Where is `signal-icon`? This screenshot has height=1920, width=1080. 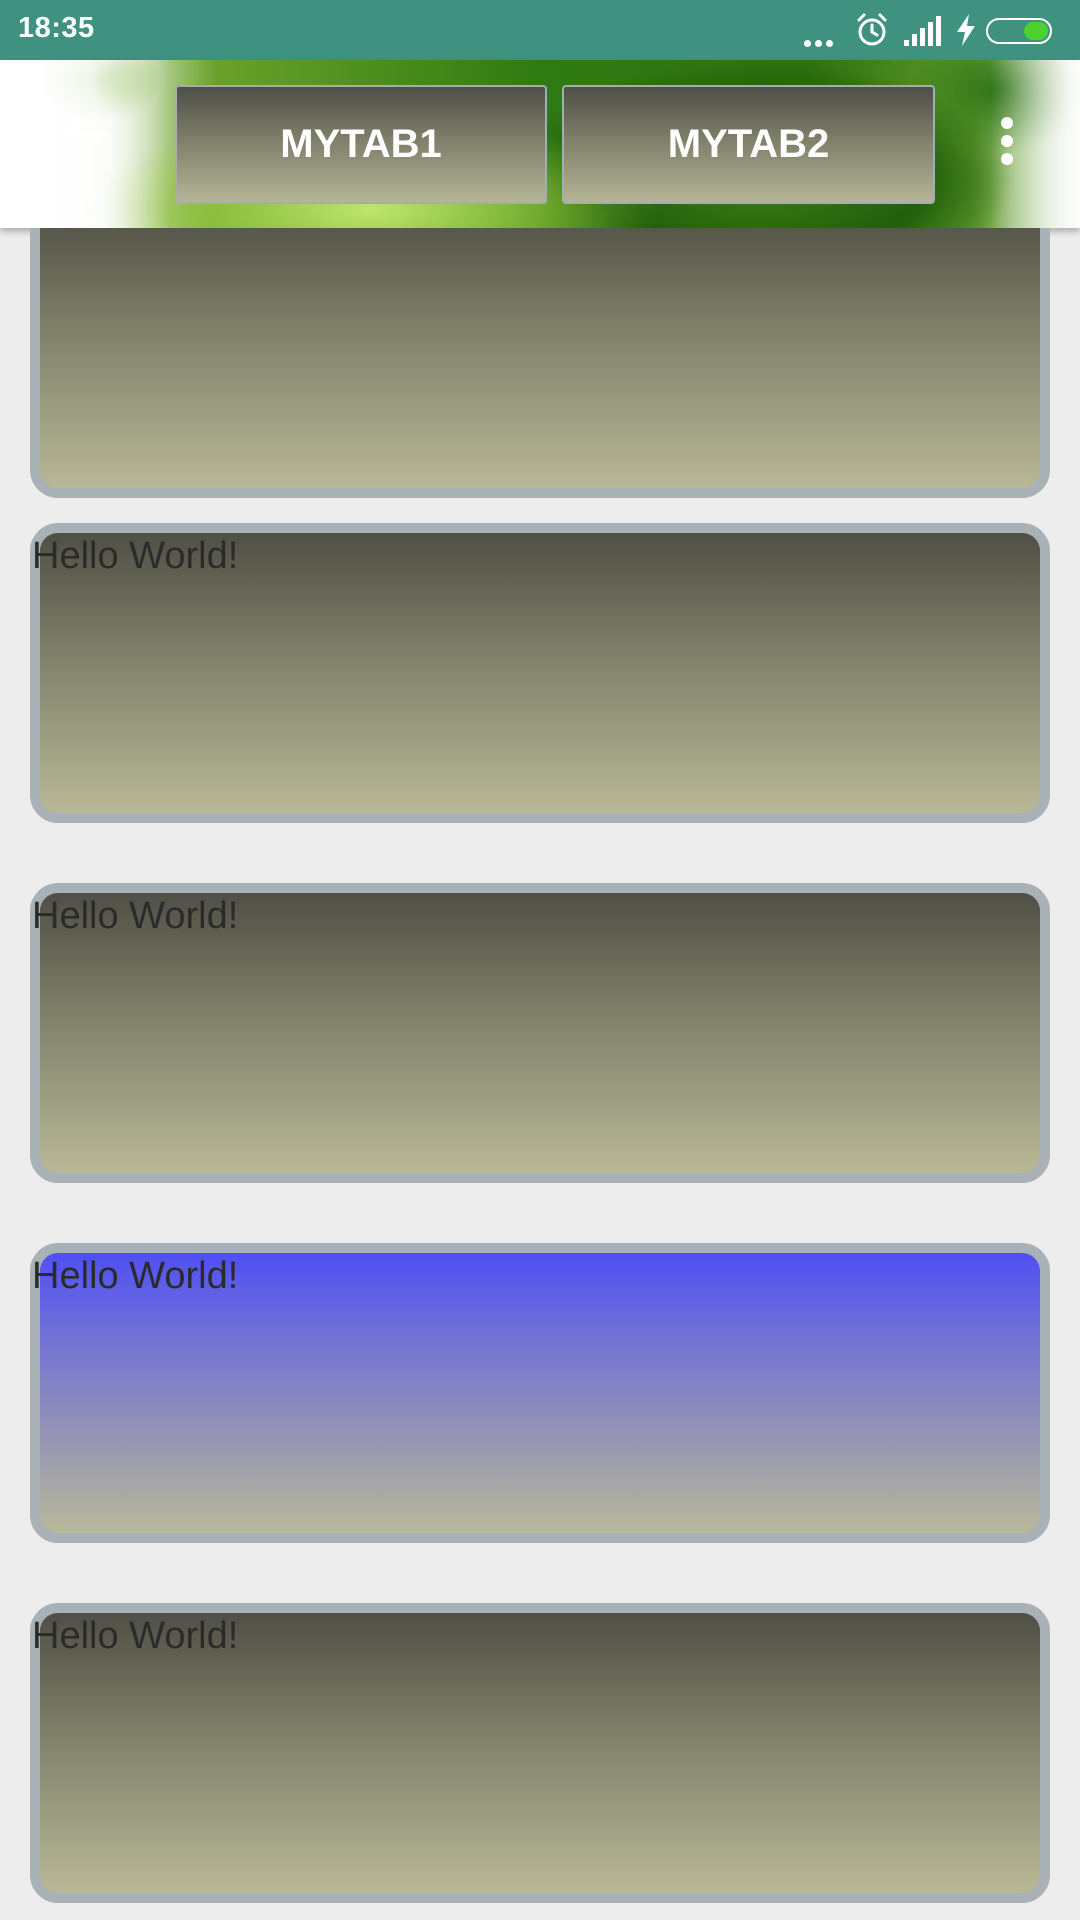
signal-icon is located at coordinates (922, 31).